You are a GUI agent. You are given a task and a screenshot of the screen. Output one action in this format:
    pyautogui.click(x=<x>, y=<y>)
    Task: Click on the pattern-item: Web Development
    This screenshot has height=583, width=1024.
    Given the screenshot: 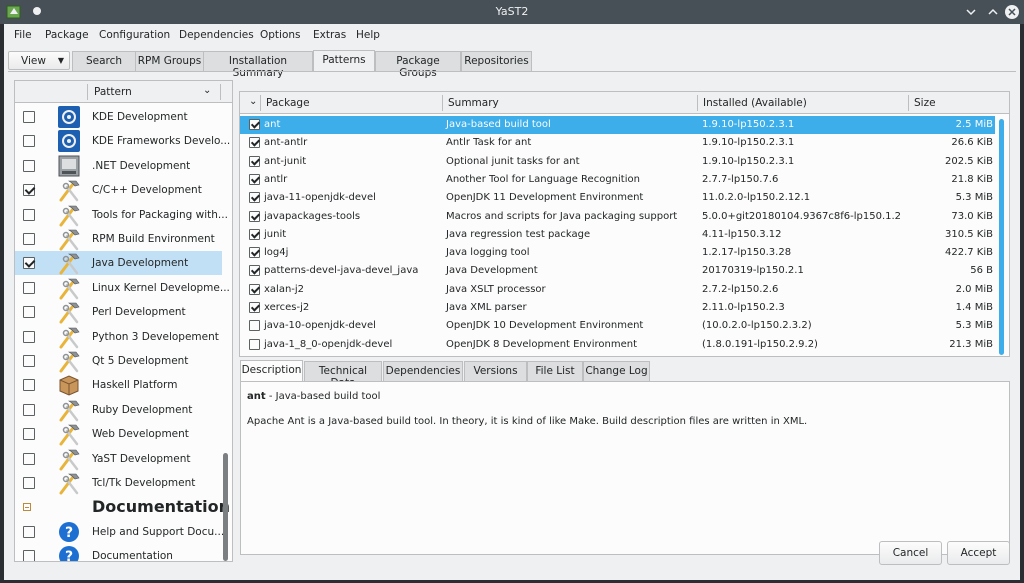 What is the action you would take?
    pyautogui.click(x=118, y=434)
    